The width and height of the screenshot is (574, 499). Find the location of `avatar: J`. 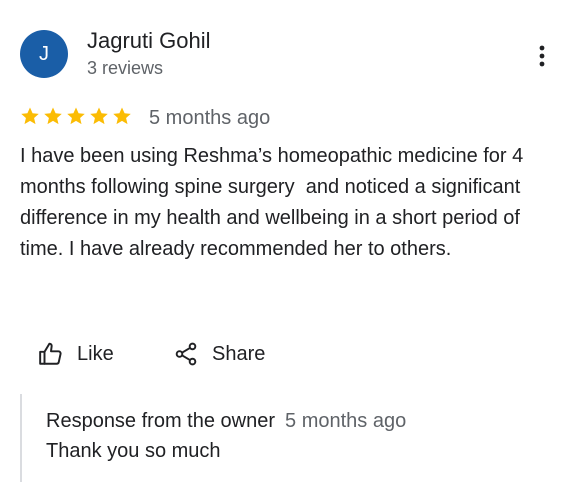

avatar: J is located at coordinates (44, 54).